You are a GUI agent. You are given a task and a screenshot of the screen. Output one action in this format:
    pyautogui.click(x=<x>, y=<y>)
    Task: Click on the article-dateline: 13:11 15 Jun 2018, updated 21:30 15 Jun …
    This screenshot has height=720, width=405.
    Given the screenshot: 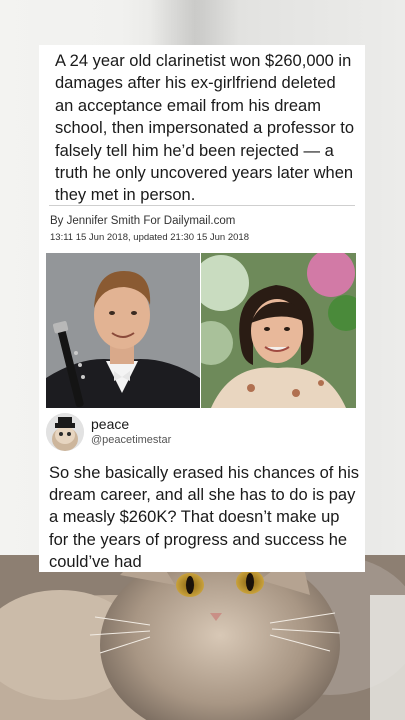 What is the action you would take?
    pyautogui.click(x=149, y=237)
    